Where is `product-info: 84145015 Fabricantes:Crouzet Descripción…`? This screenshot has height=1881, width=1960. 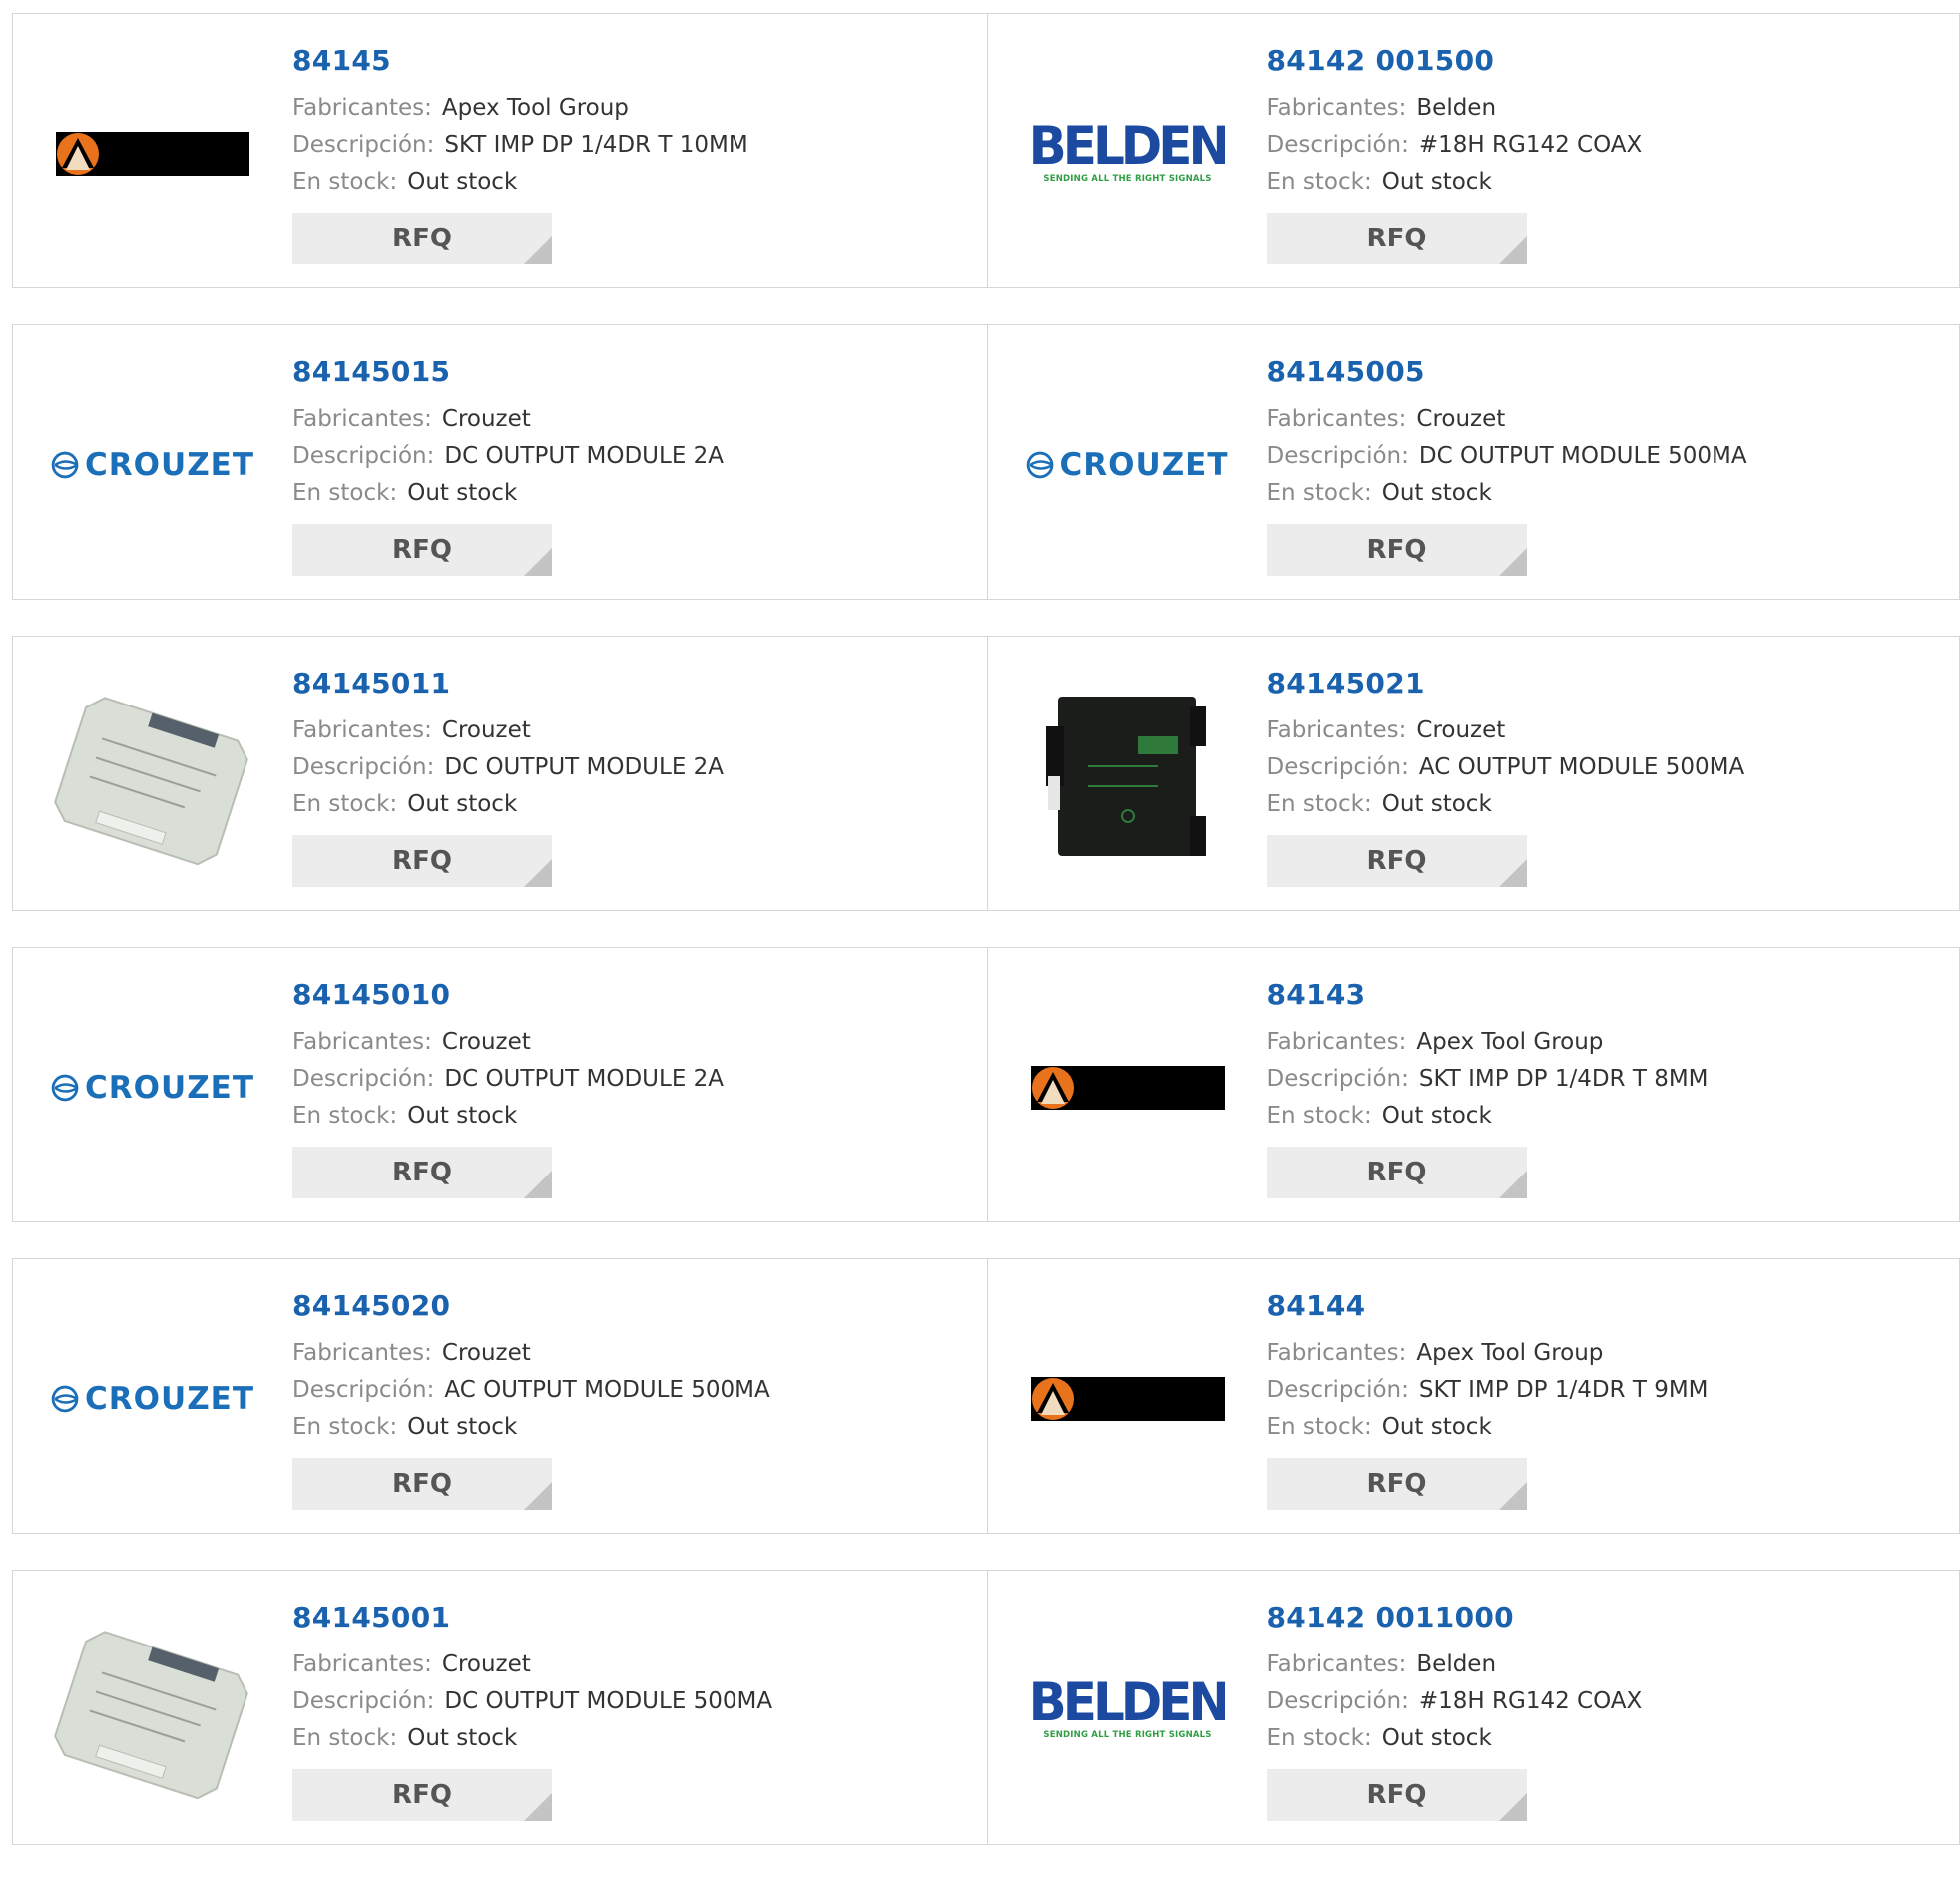 product-info: 84145015 Fabricantes:Crouzet Descripción… is located at coordinates (508, 465).